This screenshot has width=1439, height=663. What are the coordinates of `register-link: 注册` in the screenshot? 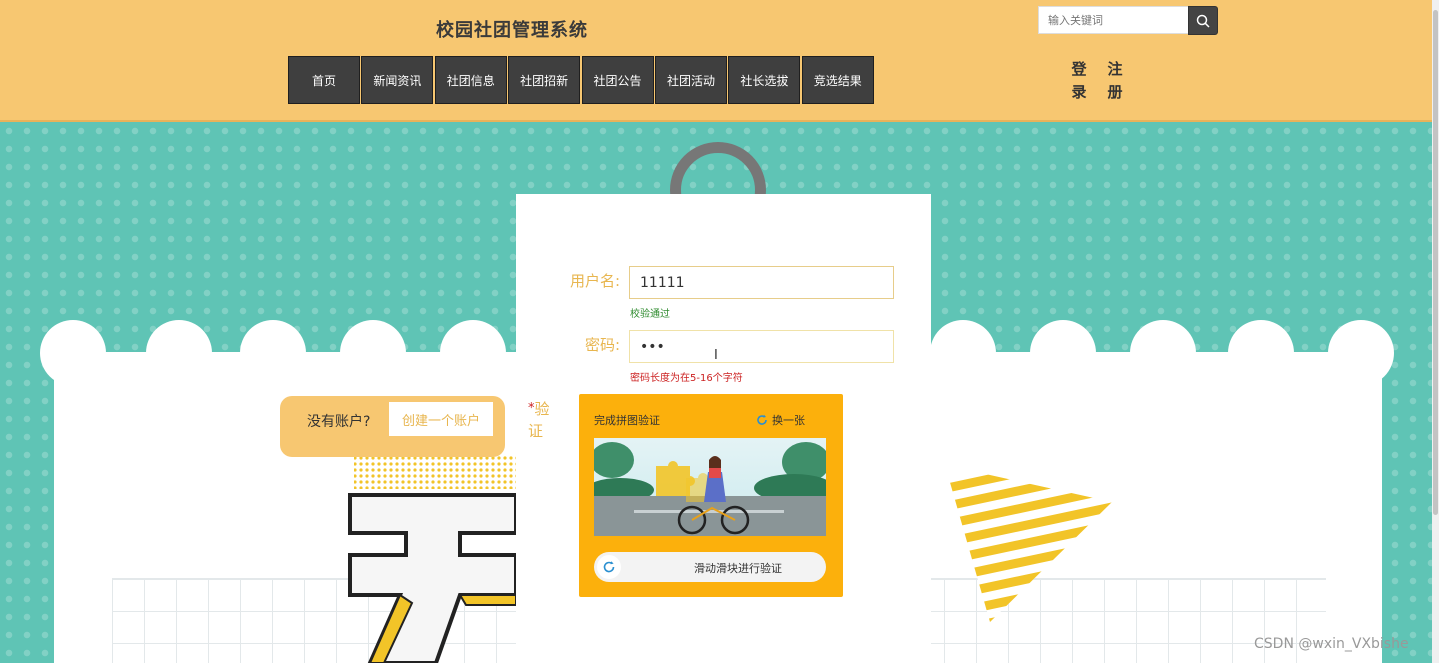 It's located at (1115, 81).